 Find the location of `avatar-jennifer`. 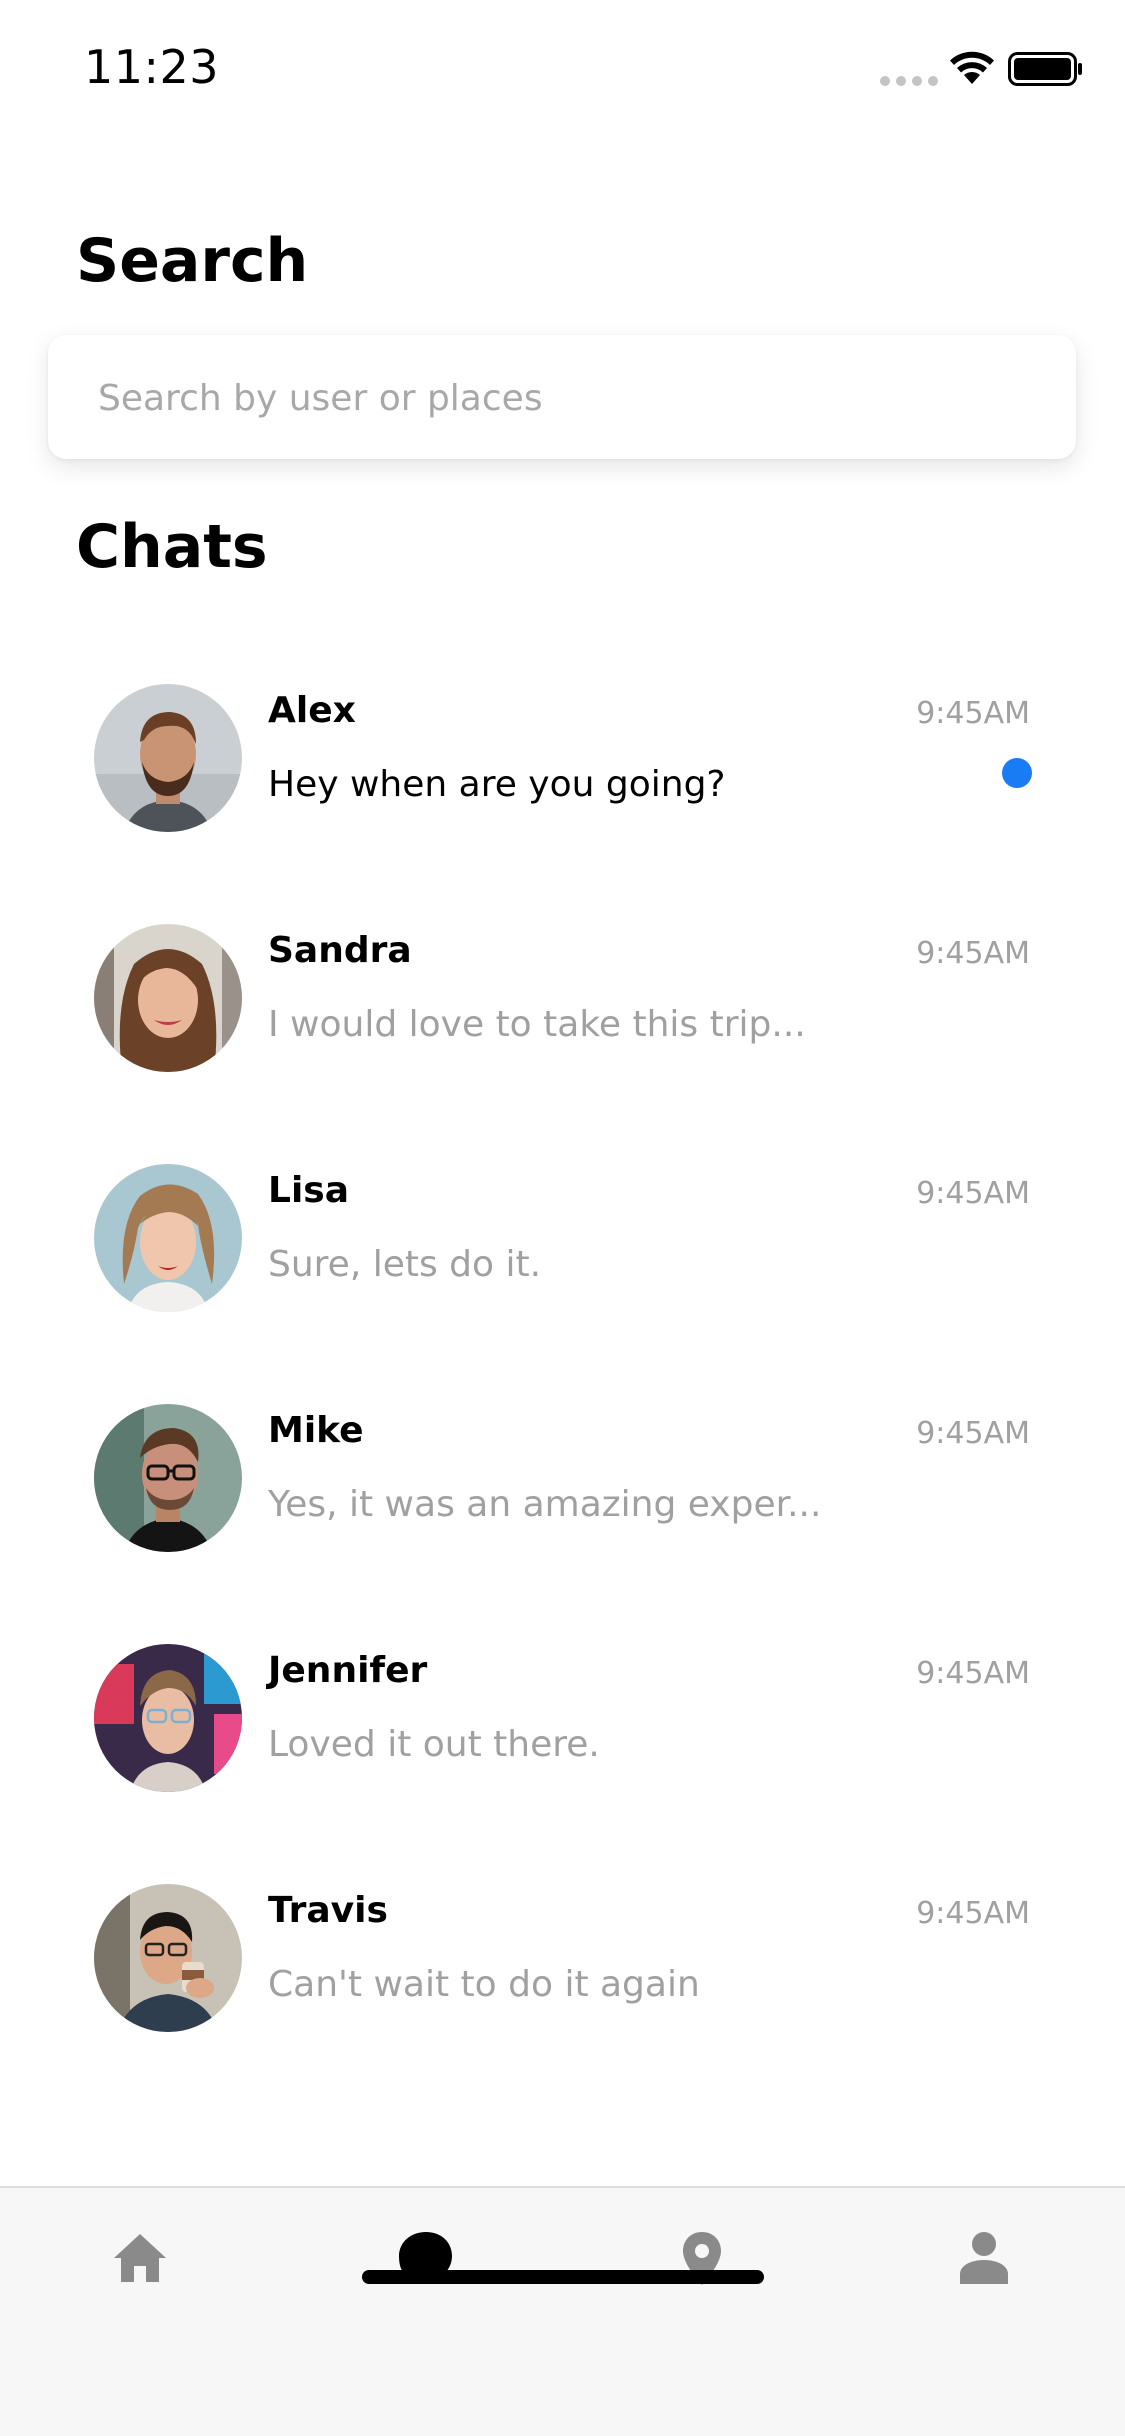

avatar-jennifer is located at coordinates (168, 1718).